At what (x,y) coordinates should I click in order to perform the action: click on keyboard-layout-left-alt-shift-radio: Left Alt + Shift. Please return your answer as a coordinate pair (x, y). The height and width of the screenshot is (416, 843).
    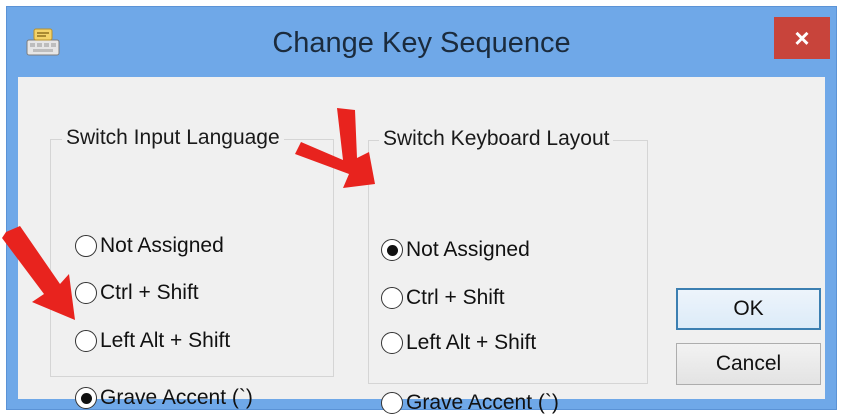
    Looking at the image, I should click on (458, 343).